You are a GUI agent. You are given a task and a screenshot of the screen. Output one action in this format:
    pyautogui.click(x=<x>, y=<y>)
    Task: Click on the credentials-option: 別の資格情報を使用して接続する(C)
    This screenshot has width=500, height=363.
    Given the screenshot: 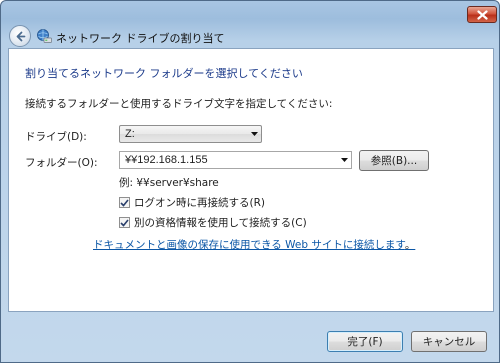 What is the action you would take?
    pyautogui.click(x=213, y=222)
    